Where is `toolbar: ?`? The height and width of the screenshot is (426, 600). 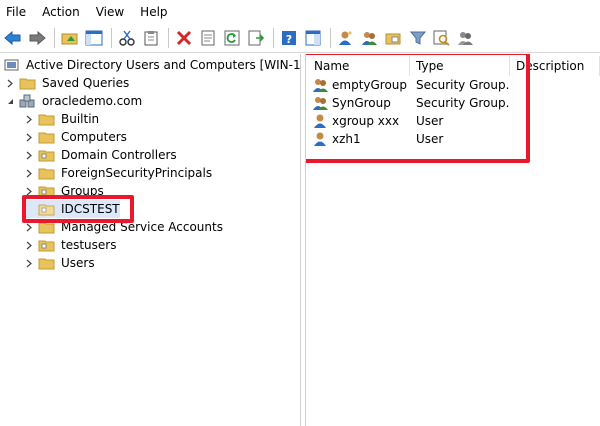 toolbar: ? is located at coordinates (300, 38).